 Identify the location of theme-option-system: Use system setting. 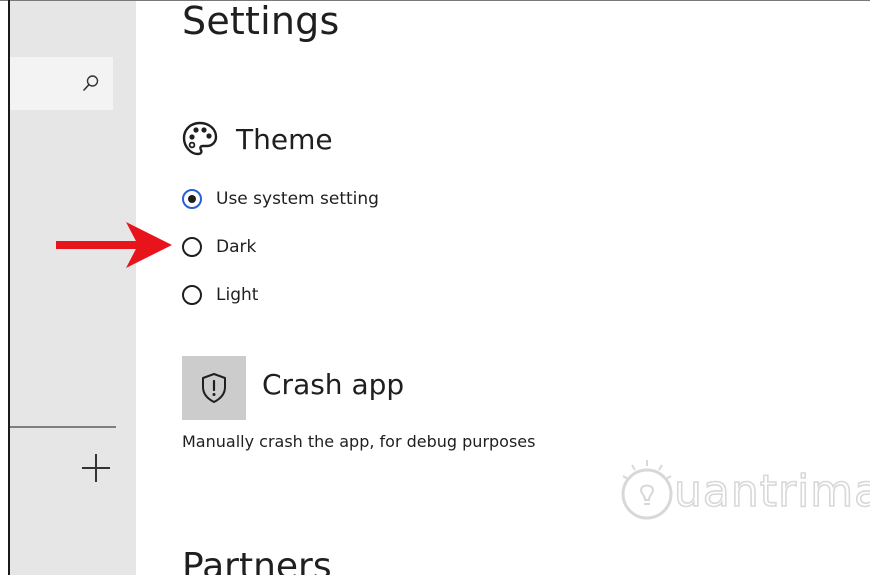
(280, 199).